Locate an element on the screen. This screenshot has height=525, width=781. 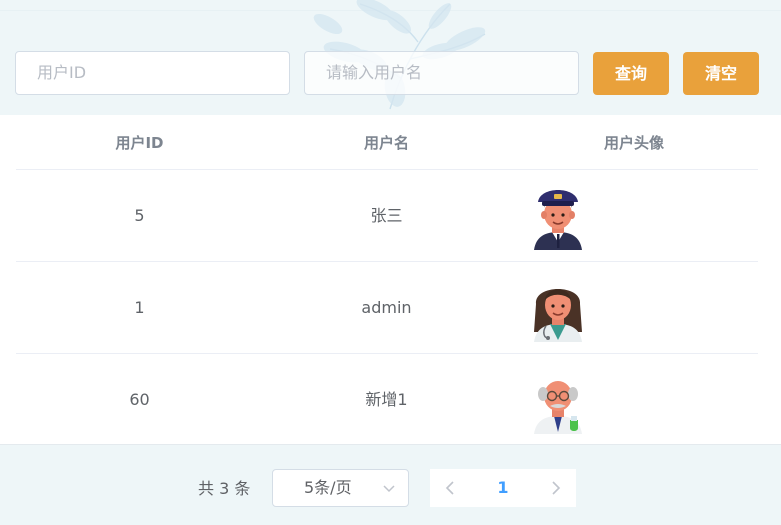
prev-page-button is located at coordinates (450, 488).